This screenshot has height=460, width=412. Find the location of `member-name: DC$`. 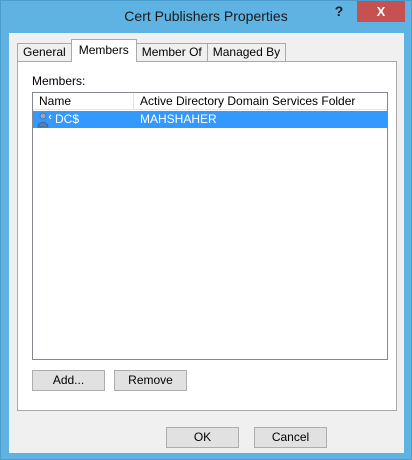

member-name: DC$ is located at coordinates (67, 119).